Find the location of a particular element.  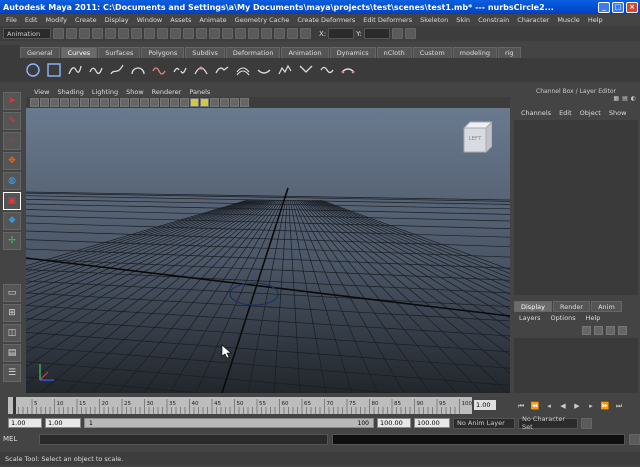

channel-box-menu-object: Object is located at coordinates (590, 113).